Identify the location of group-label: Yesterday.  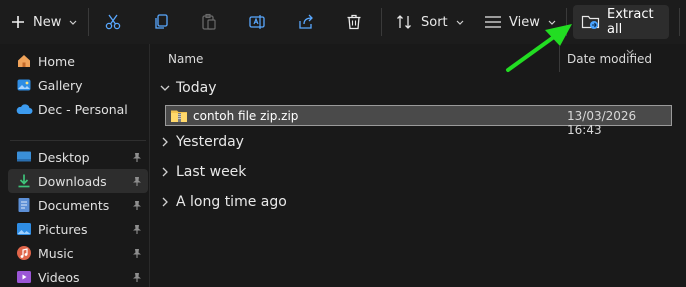
(210, 142).